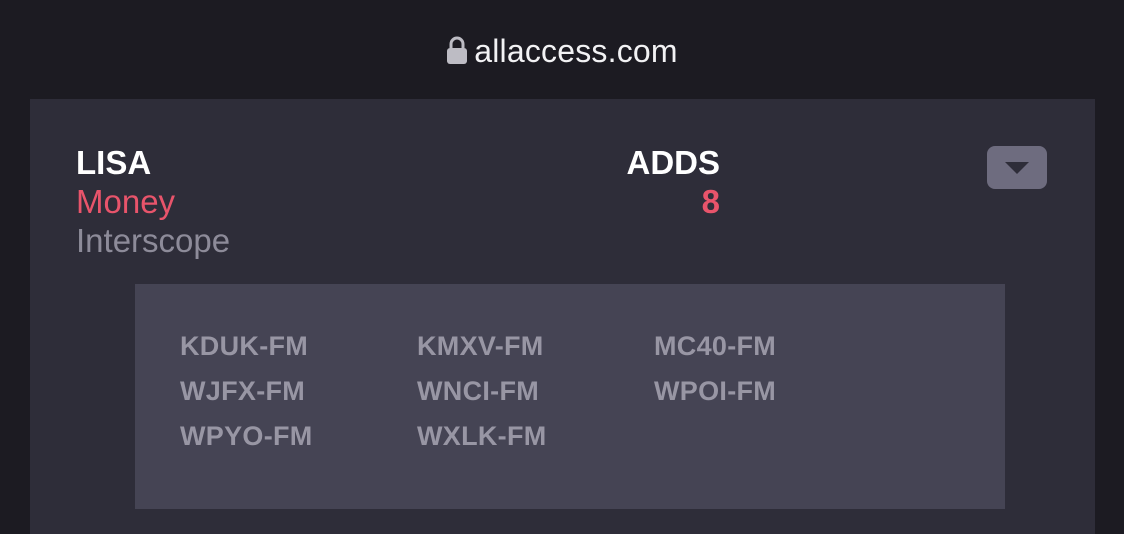  I want to click on station-item: KMXV-FM, so click(480, 346).